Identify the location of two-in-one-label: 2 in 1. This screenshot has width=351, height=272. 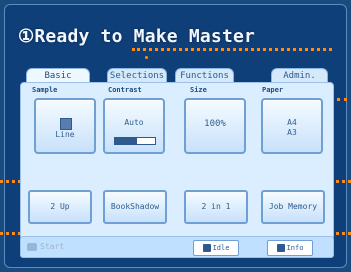
(216, 206).